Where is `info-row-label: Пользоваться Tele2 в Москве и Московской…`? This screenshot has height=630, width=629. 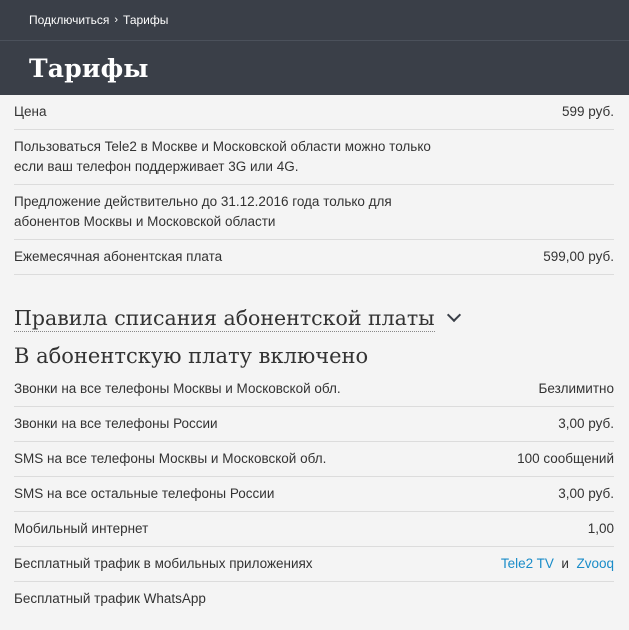
info-row-label: Пользоваться Tele2 в Москве и Московской… is located at coordinates (222, 156).